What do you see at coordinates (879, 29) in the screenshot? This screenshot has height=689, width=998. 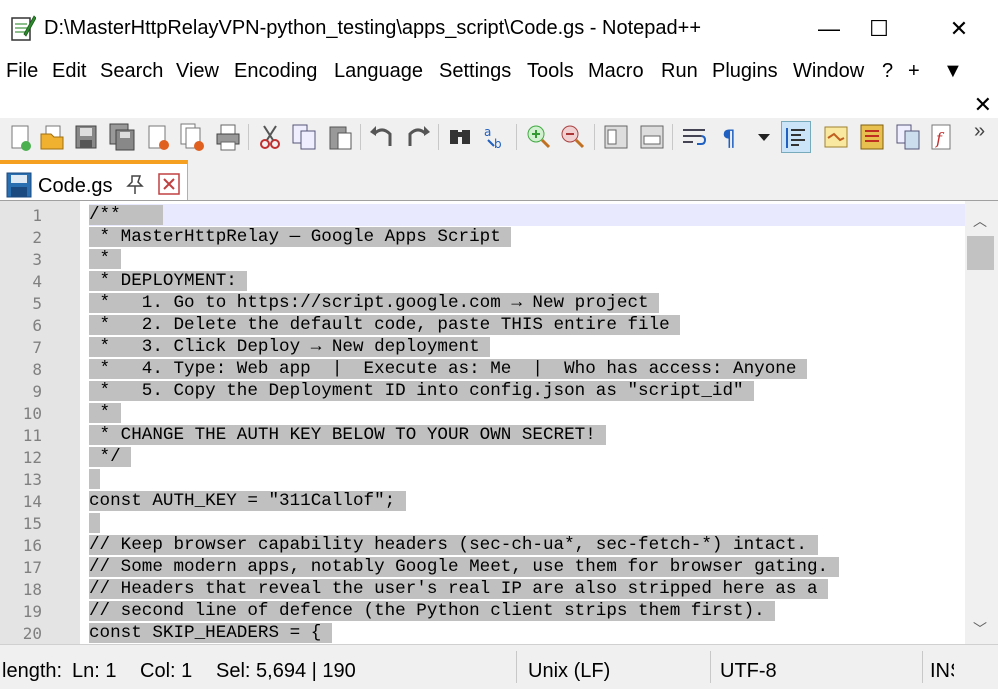 I see `maximize-button: ☐` at bounding box center [879, 29].